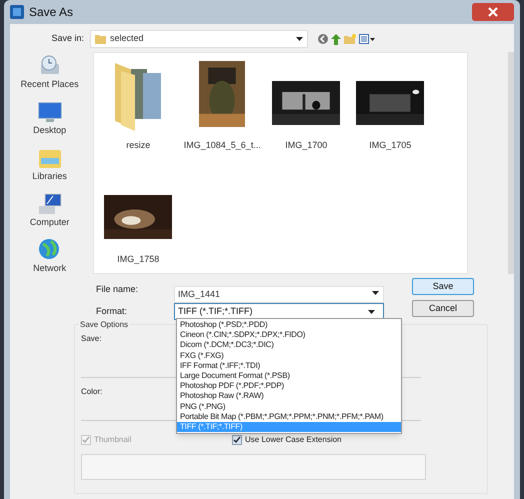 Image resolution: width=524 pixels, height=499 pixels. Describe the element at coordinates (289, 376) in the screenshot. I see `format-option: Large Document Format (*.PSB)` at that location.